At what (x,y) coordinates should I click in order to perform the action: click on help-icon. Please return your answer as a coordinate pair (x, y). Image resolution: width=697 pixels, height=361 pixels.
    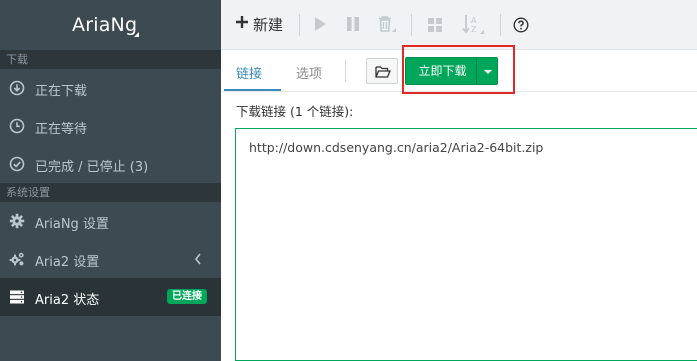
    Looking at the image, I should click on (521, 25).